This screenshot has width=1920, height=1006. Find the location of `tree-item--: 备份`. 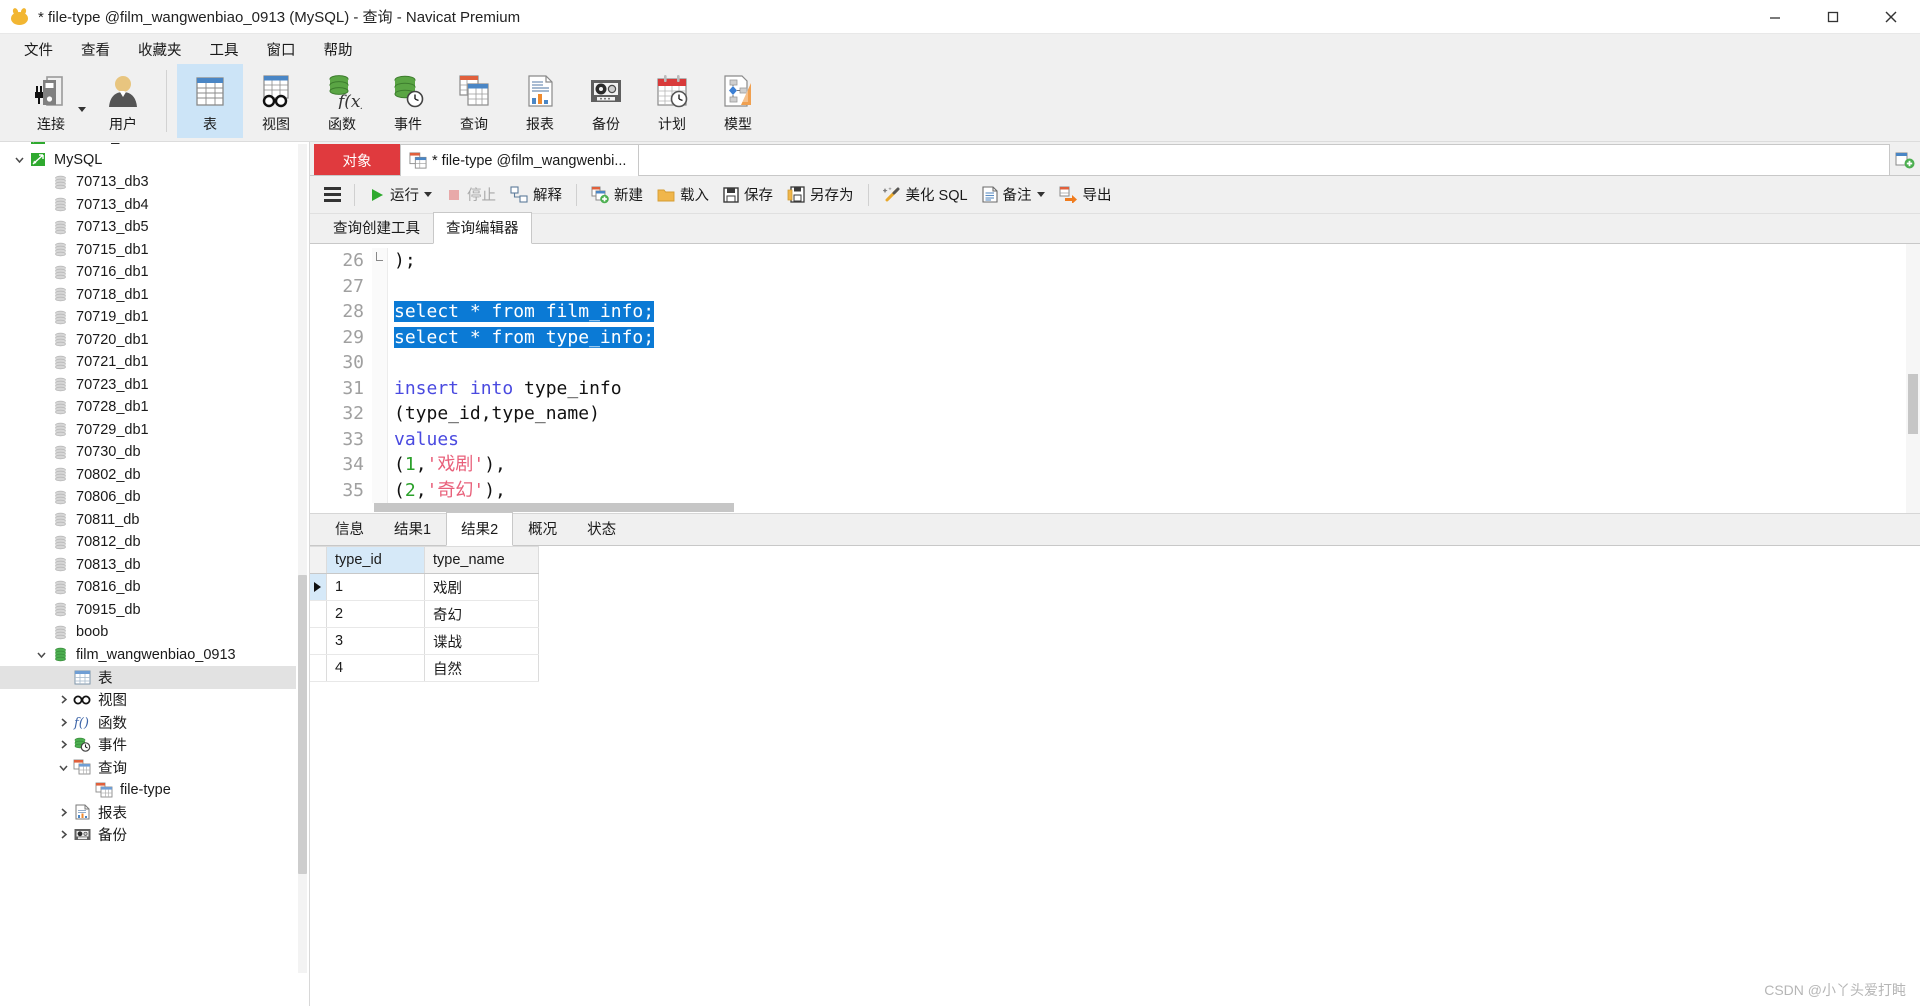

tree-item--: 备份 is located at coordinates (148, 835).